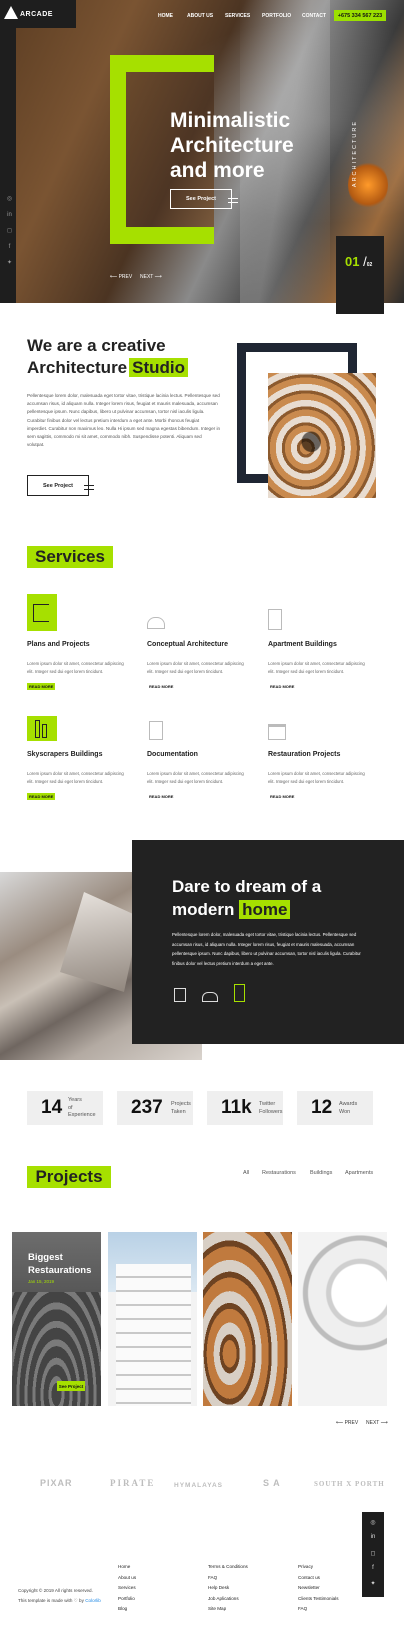 The image size is (404, 1652). Describe the element at coordinates (60, 1270) in the screenshot. I see `featured-title-line-2: Restaurations` at that location.